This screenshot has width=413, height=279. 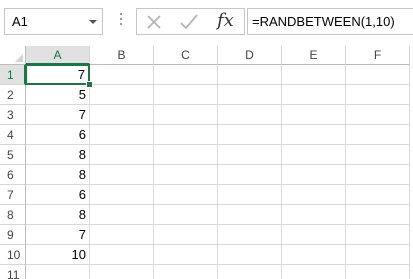 I want to click on cell-c9, so click(x=186, y=235).